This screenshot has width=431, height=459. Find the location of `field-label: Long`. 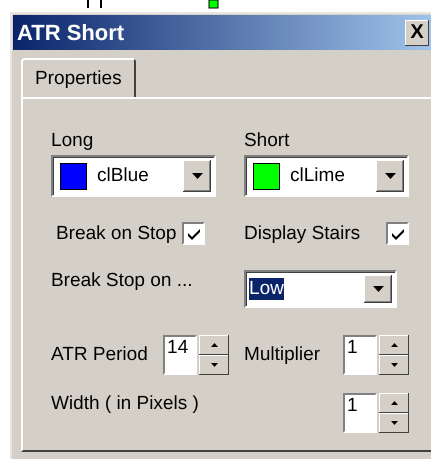

field-label: Long is located at coordinates (72, 141).